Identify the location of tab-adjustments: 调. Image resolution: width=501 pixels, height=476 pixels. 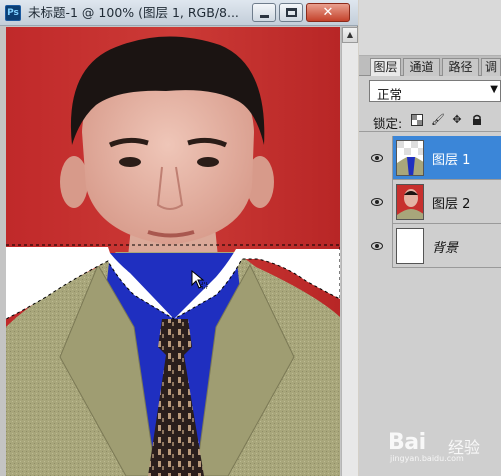
(491, 67).